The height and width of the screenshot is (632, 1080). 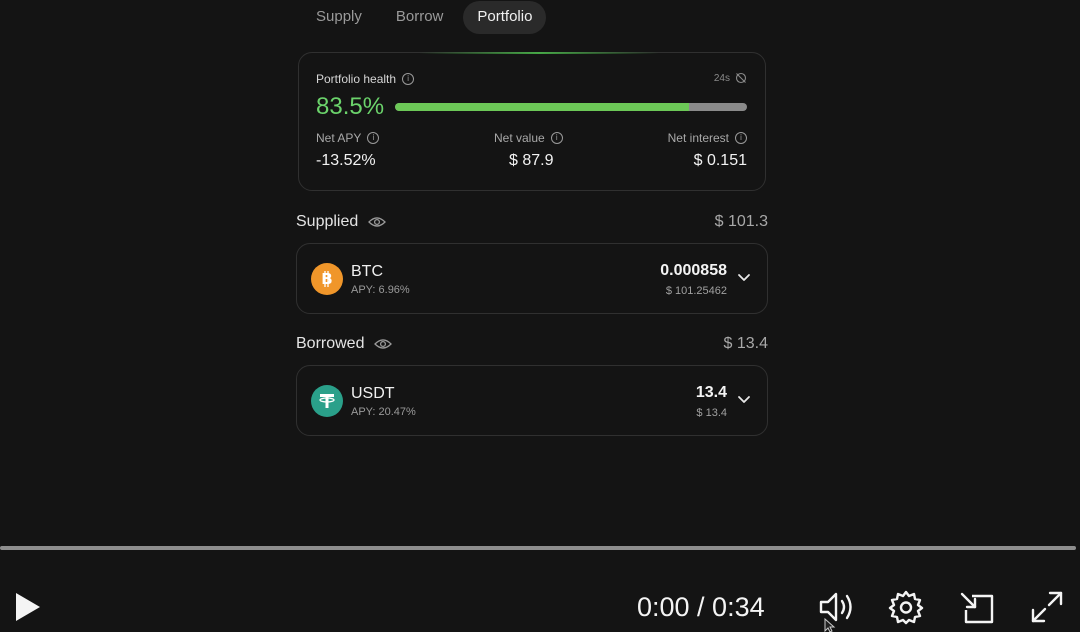 I want to click on asset-amount: 0.000858, so click(x=693, y=270).